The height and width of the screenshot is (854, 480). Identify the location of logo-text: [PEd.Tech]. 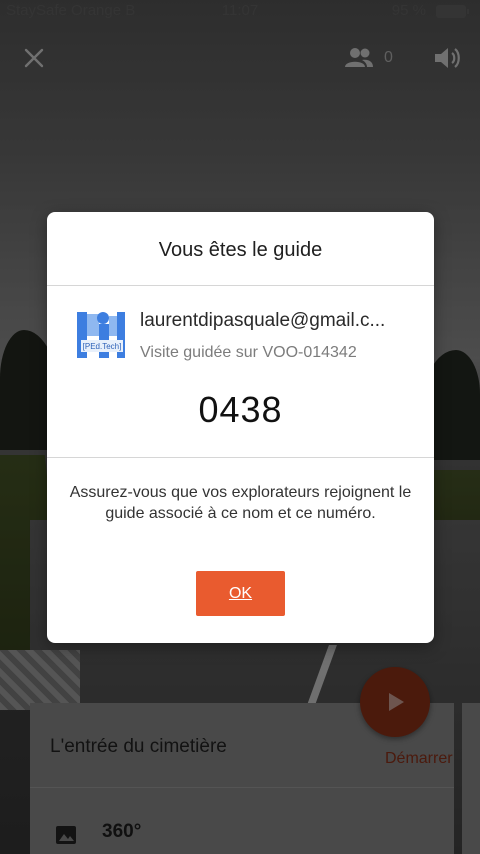
(102, 346).